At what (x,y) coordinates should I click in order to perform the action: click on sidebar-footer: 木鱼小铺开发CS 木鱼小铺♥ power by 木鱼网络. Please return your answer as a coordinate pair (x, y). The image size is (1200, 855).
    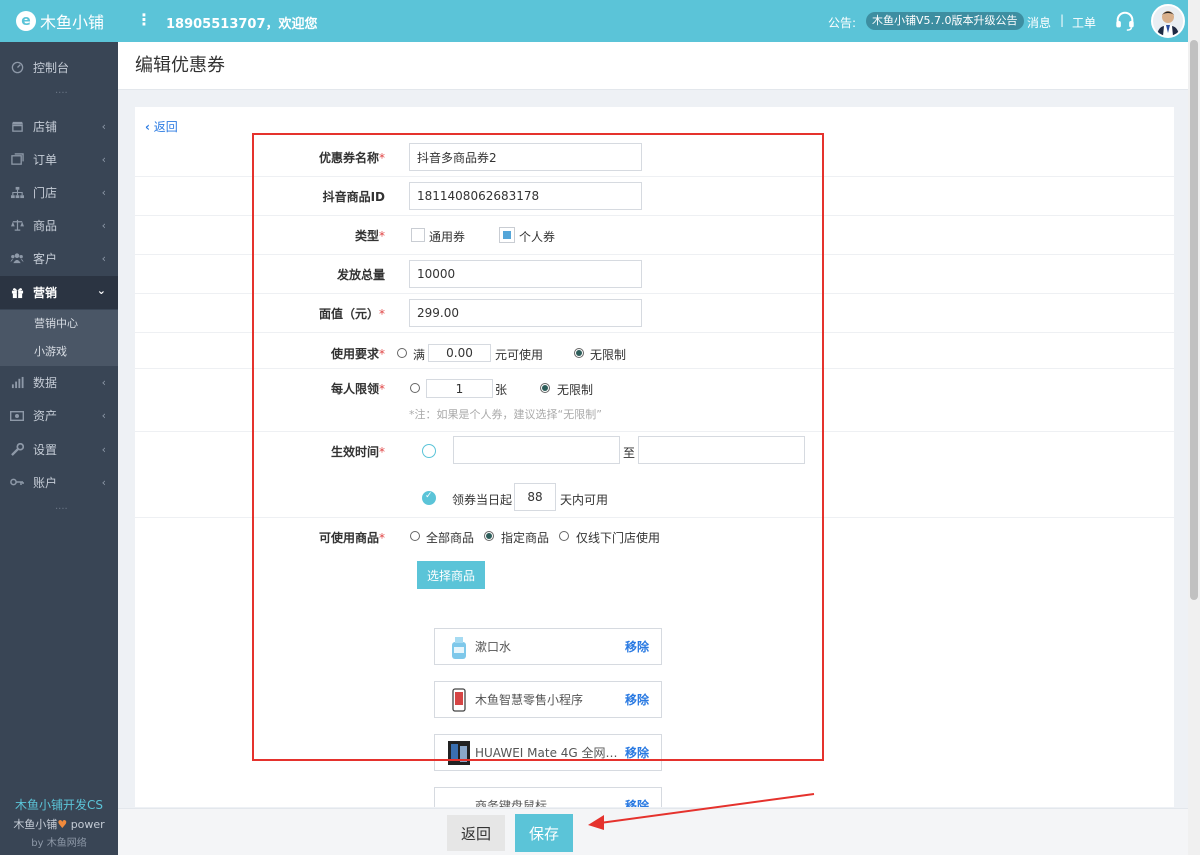
    Looking at the image, I should click on (59, 822).